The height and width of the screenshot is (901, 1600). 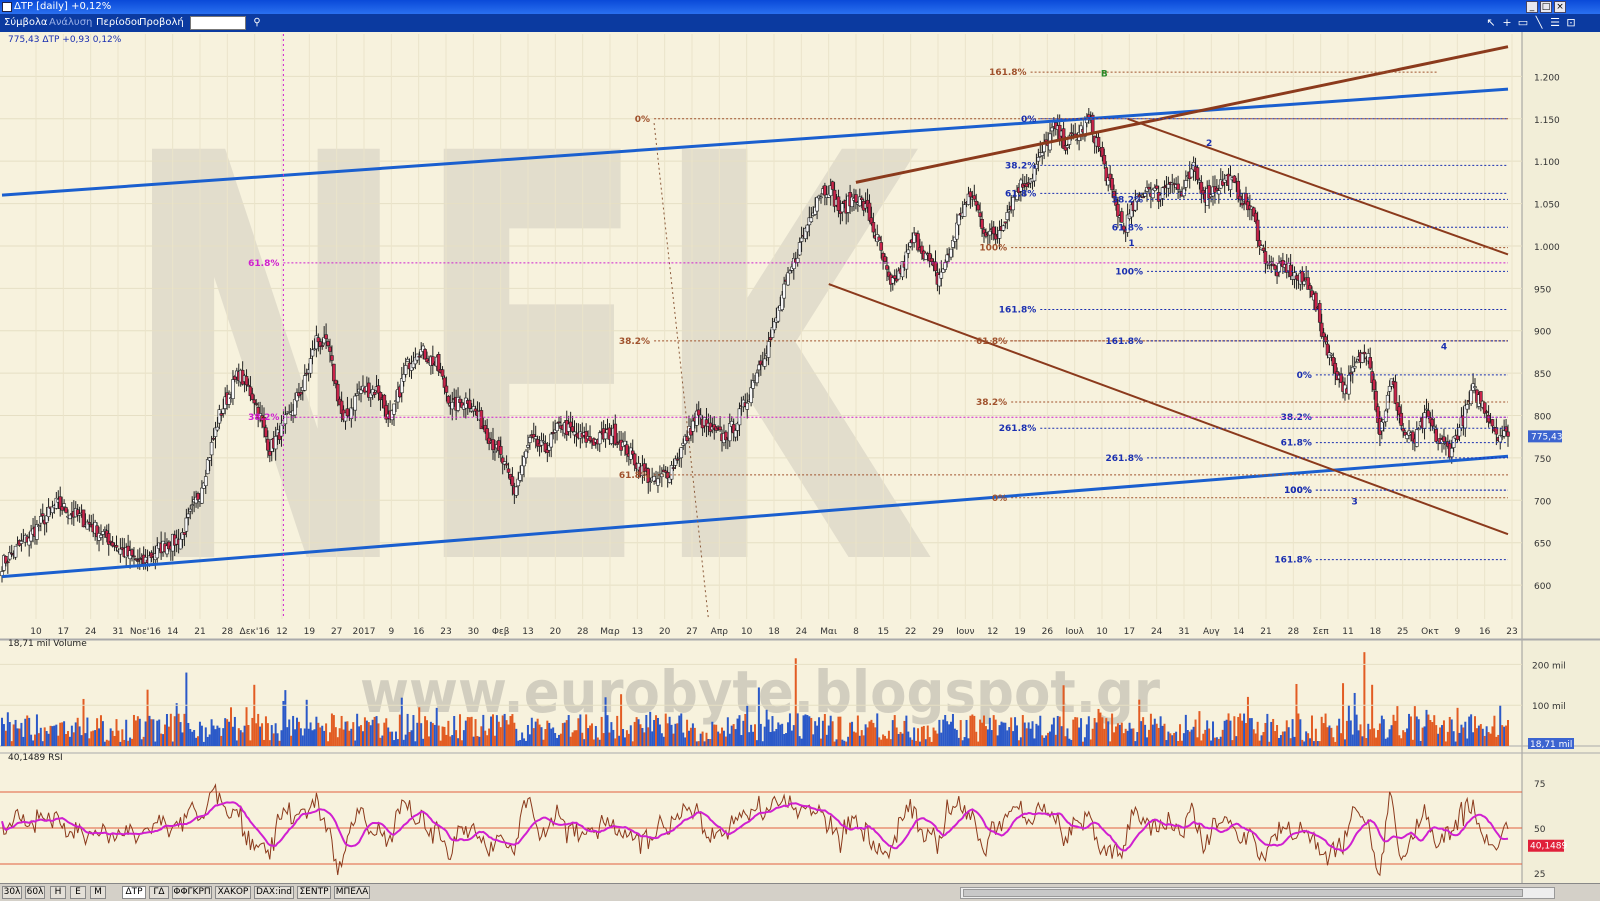 What do you see at coordinates (35, 892) in the screenshot?
I see `period-tab-60: 60λ` at bounding box center [35, 892].